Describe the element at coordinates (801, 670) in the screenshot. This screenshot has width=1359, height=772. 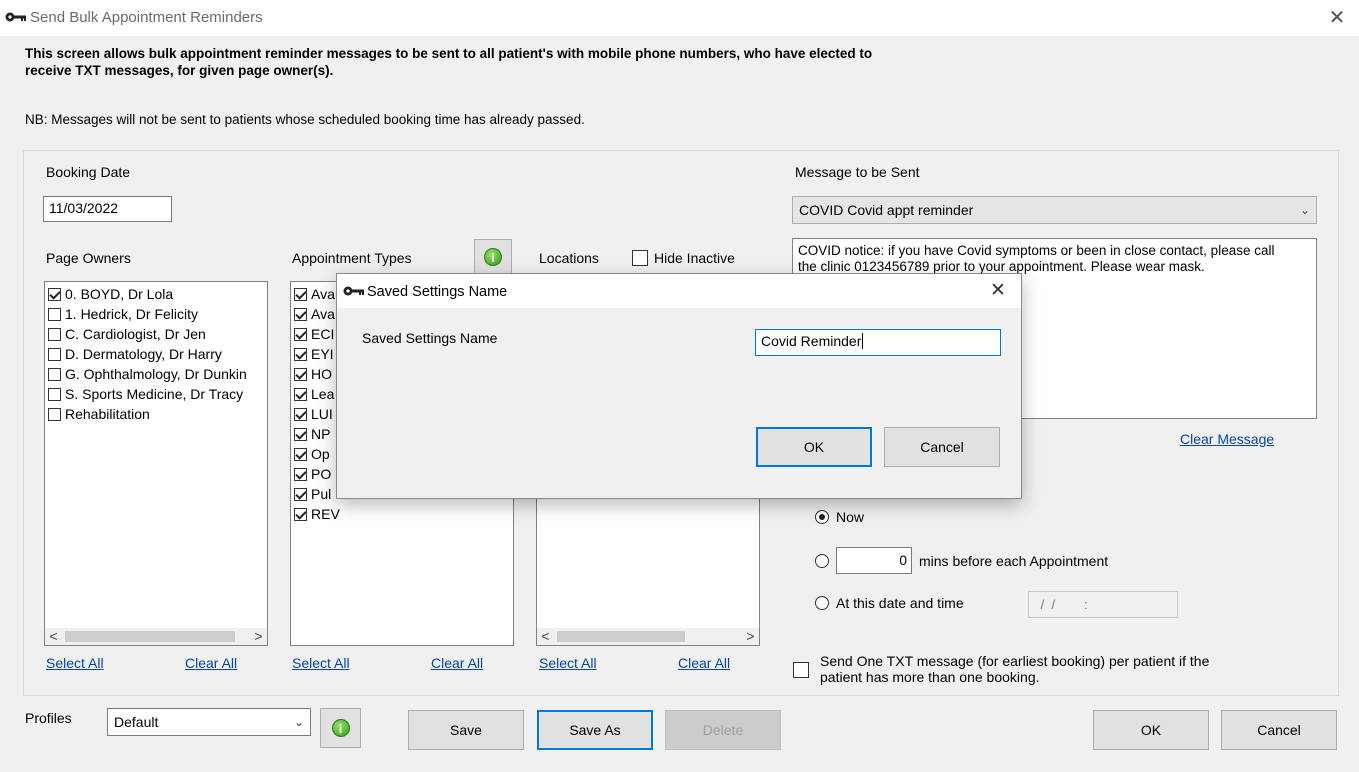
I see `send-one-checkbox` at that location.